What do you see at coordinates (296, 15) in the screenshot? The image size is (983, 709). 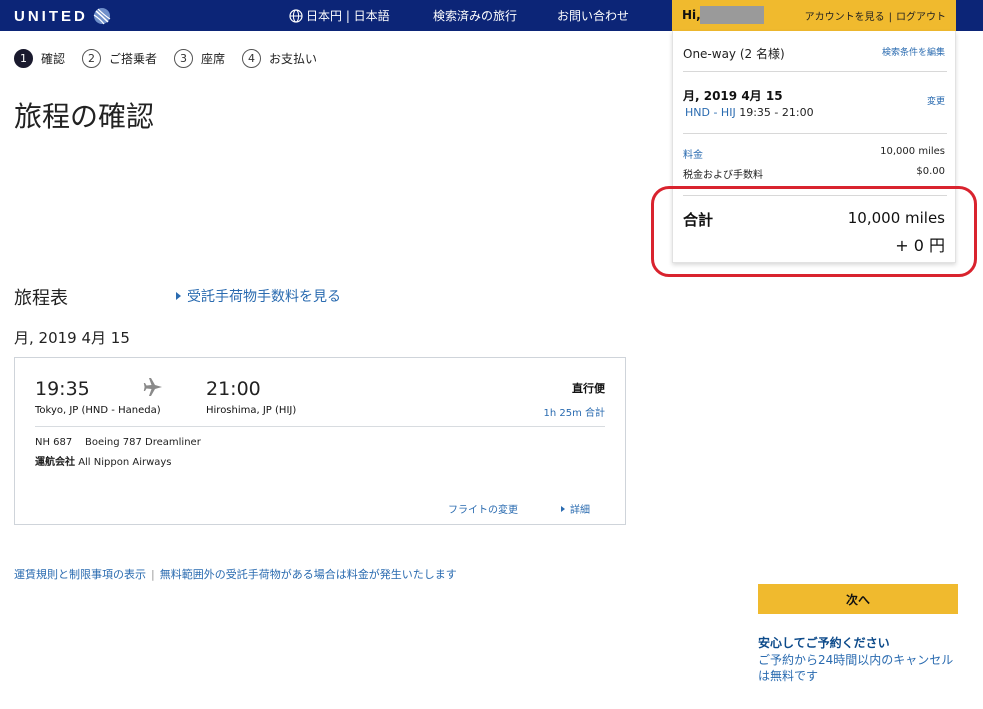 I see `globe-icon` at bounding box center [296, 15].